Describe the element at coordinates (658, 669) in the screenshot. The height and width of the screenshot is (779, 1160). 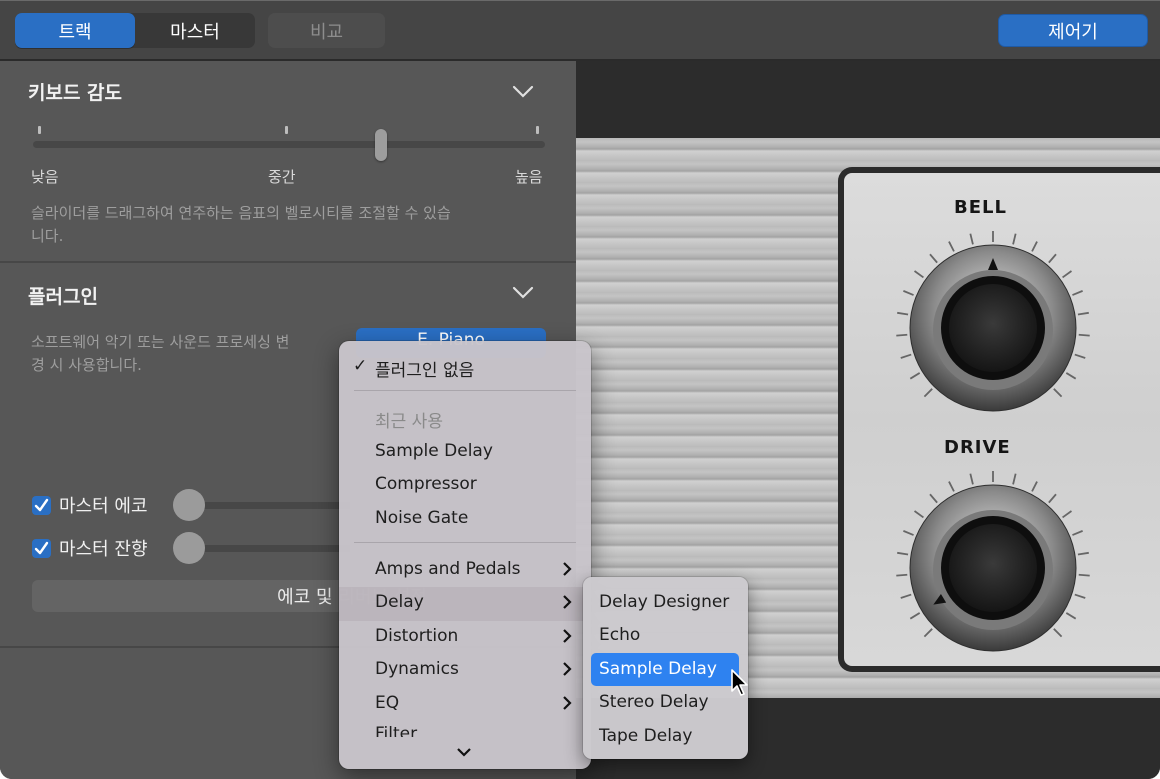
I see `submenu-item-highlighted: Sample Delay` at that location.